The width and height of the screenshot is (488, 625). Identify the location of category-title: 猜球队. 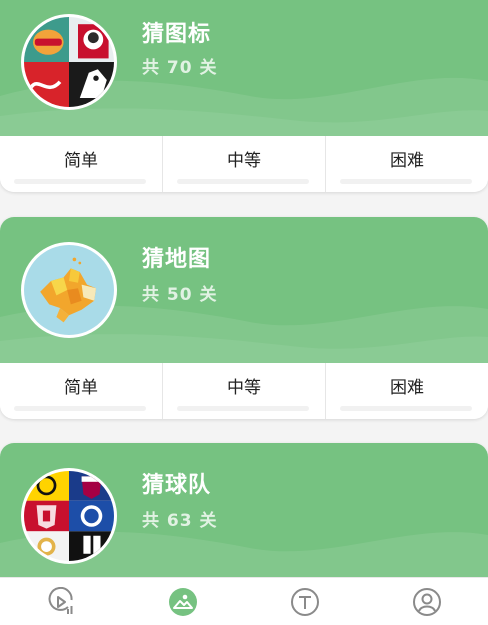
(177, 485).